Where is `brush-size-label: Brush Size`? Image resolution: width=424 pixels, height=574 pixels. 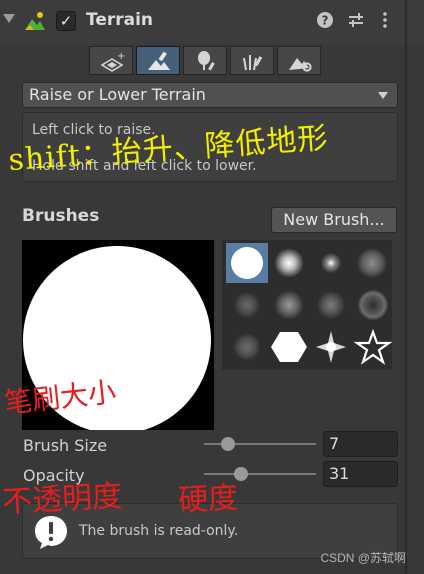
brush-size-label: Brush Size is located at coordinates (65, 445).